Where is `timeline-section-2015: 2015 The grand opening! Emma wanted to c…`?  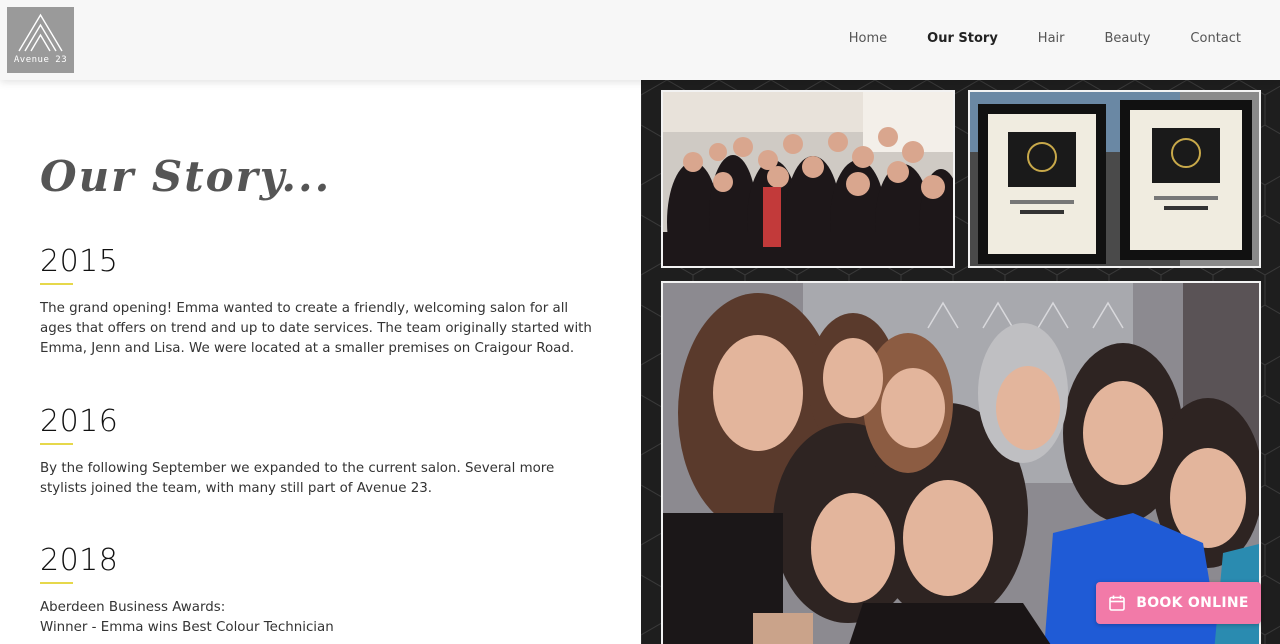
timeline-section-2015: 2015 The grand opening! Emma wanted to c… is located at coordinates (320, 301).